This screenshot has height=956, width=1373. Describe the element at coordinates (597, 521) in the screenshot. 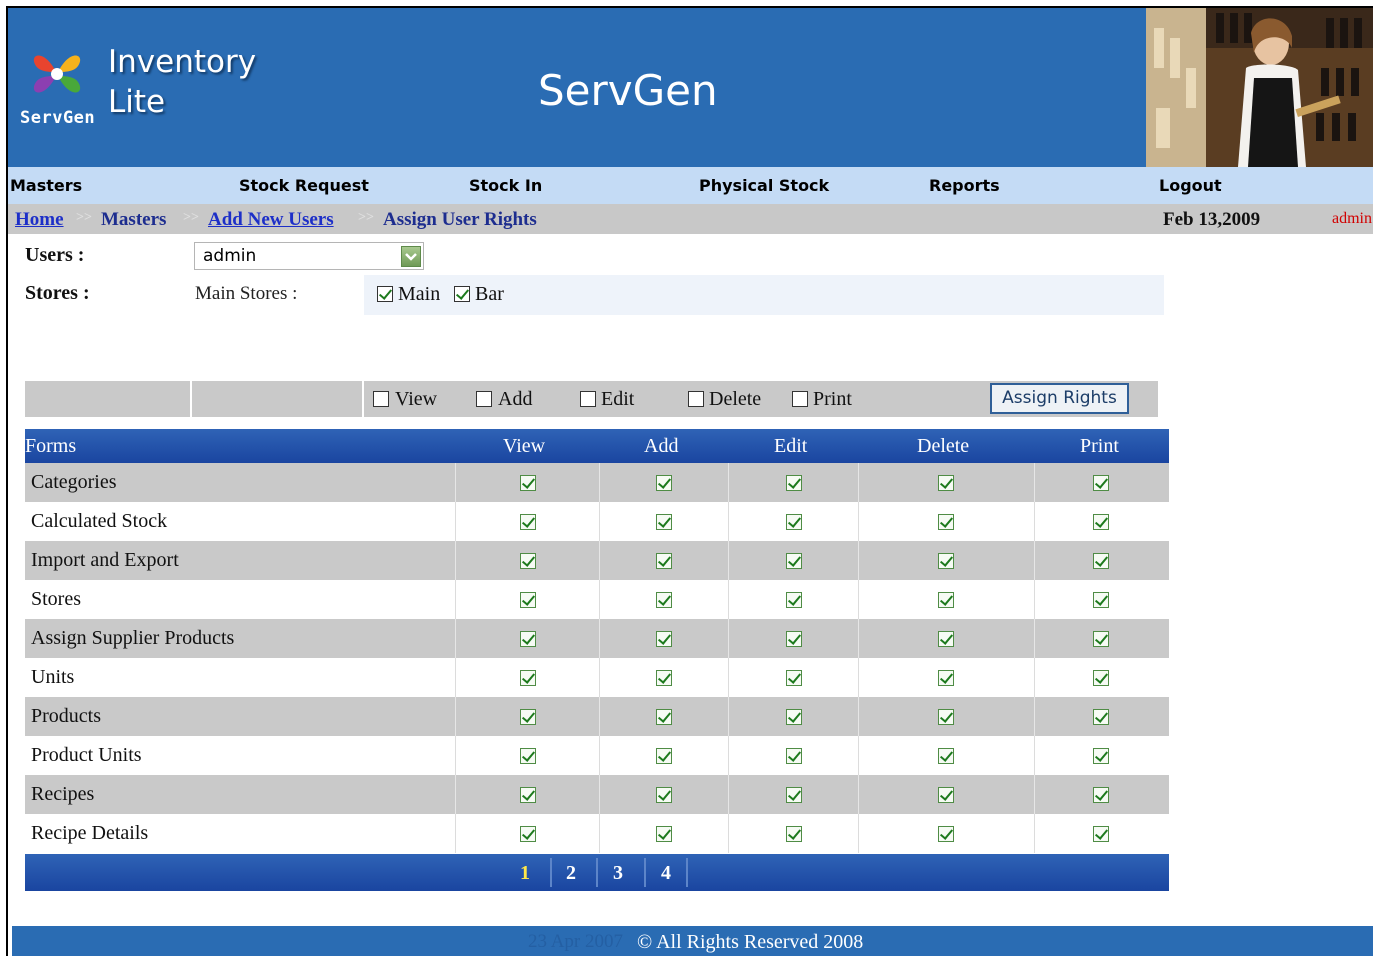

I see `table-row: Calculated Stock` at that location.